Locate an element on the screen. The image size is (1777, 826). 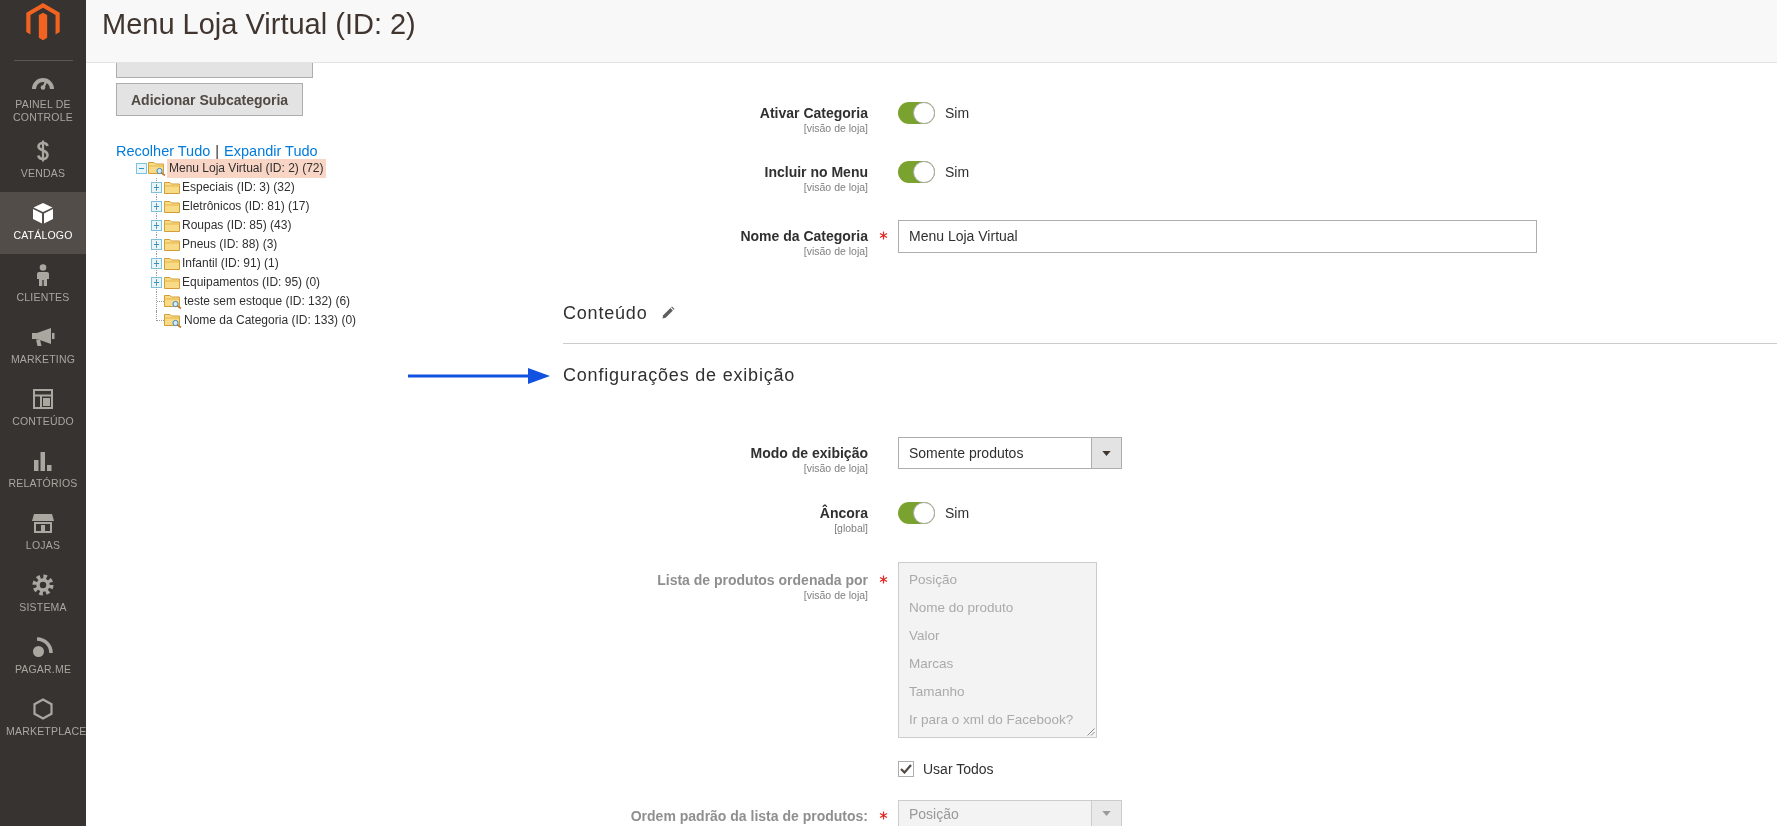
sidebar-item: MARKETING is located at coordinates (43, 347).